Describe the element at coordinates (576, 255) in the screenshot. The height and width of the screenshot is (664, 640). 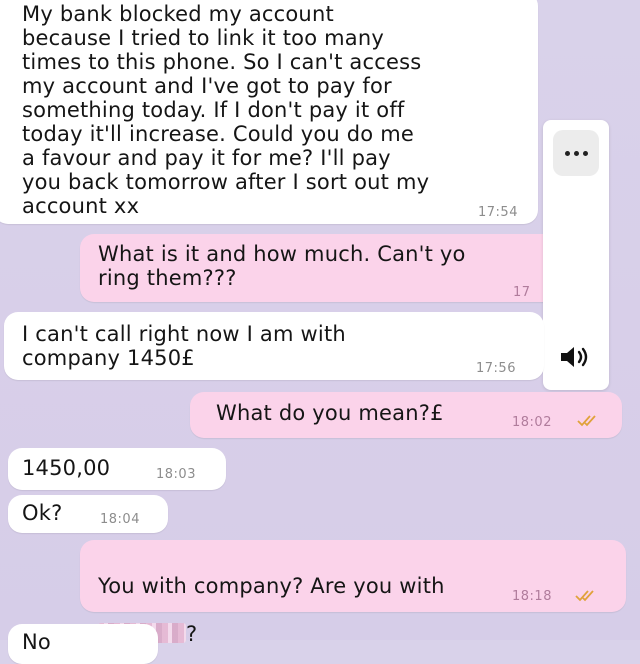
I see `message-options-panel` at that location.